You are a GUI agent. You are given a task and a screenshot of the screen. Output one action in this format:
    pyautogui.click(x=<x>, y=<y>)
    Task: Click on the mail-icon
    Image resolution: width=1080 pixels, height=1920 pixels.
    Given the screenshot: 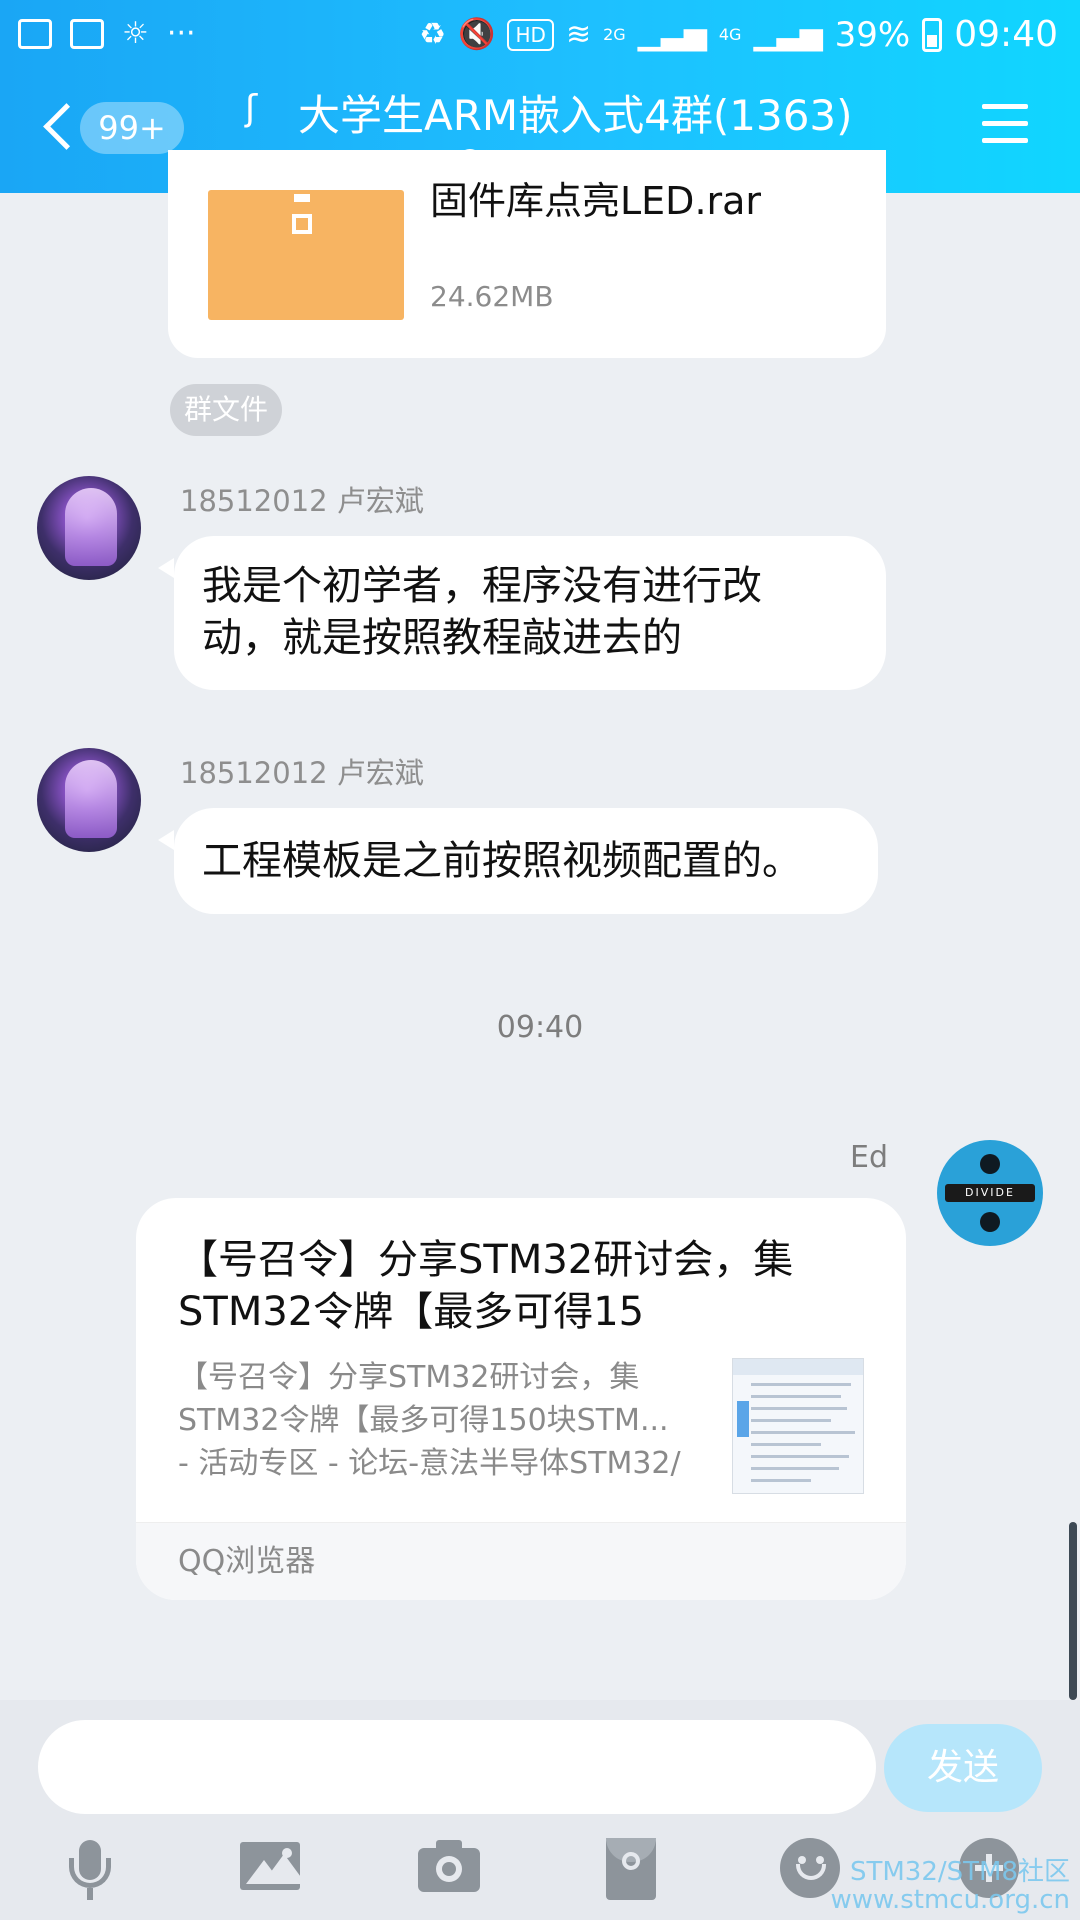 What is the action you would take?
    pyautogui.click(x=87, y=34)
    